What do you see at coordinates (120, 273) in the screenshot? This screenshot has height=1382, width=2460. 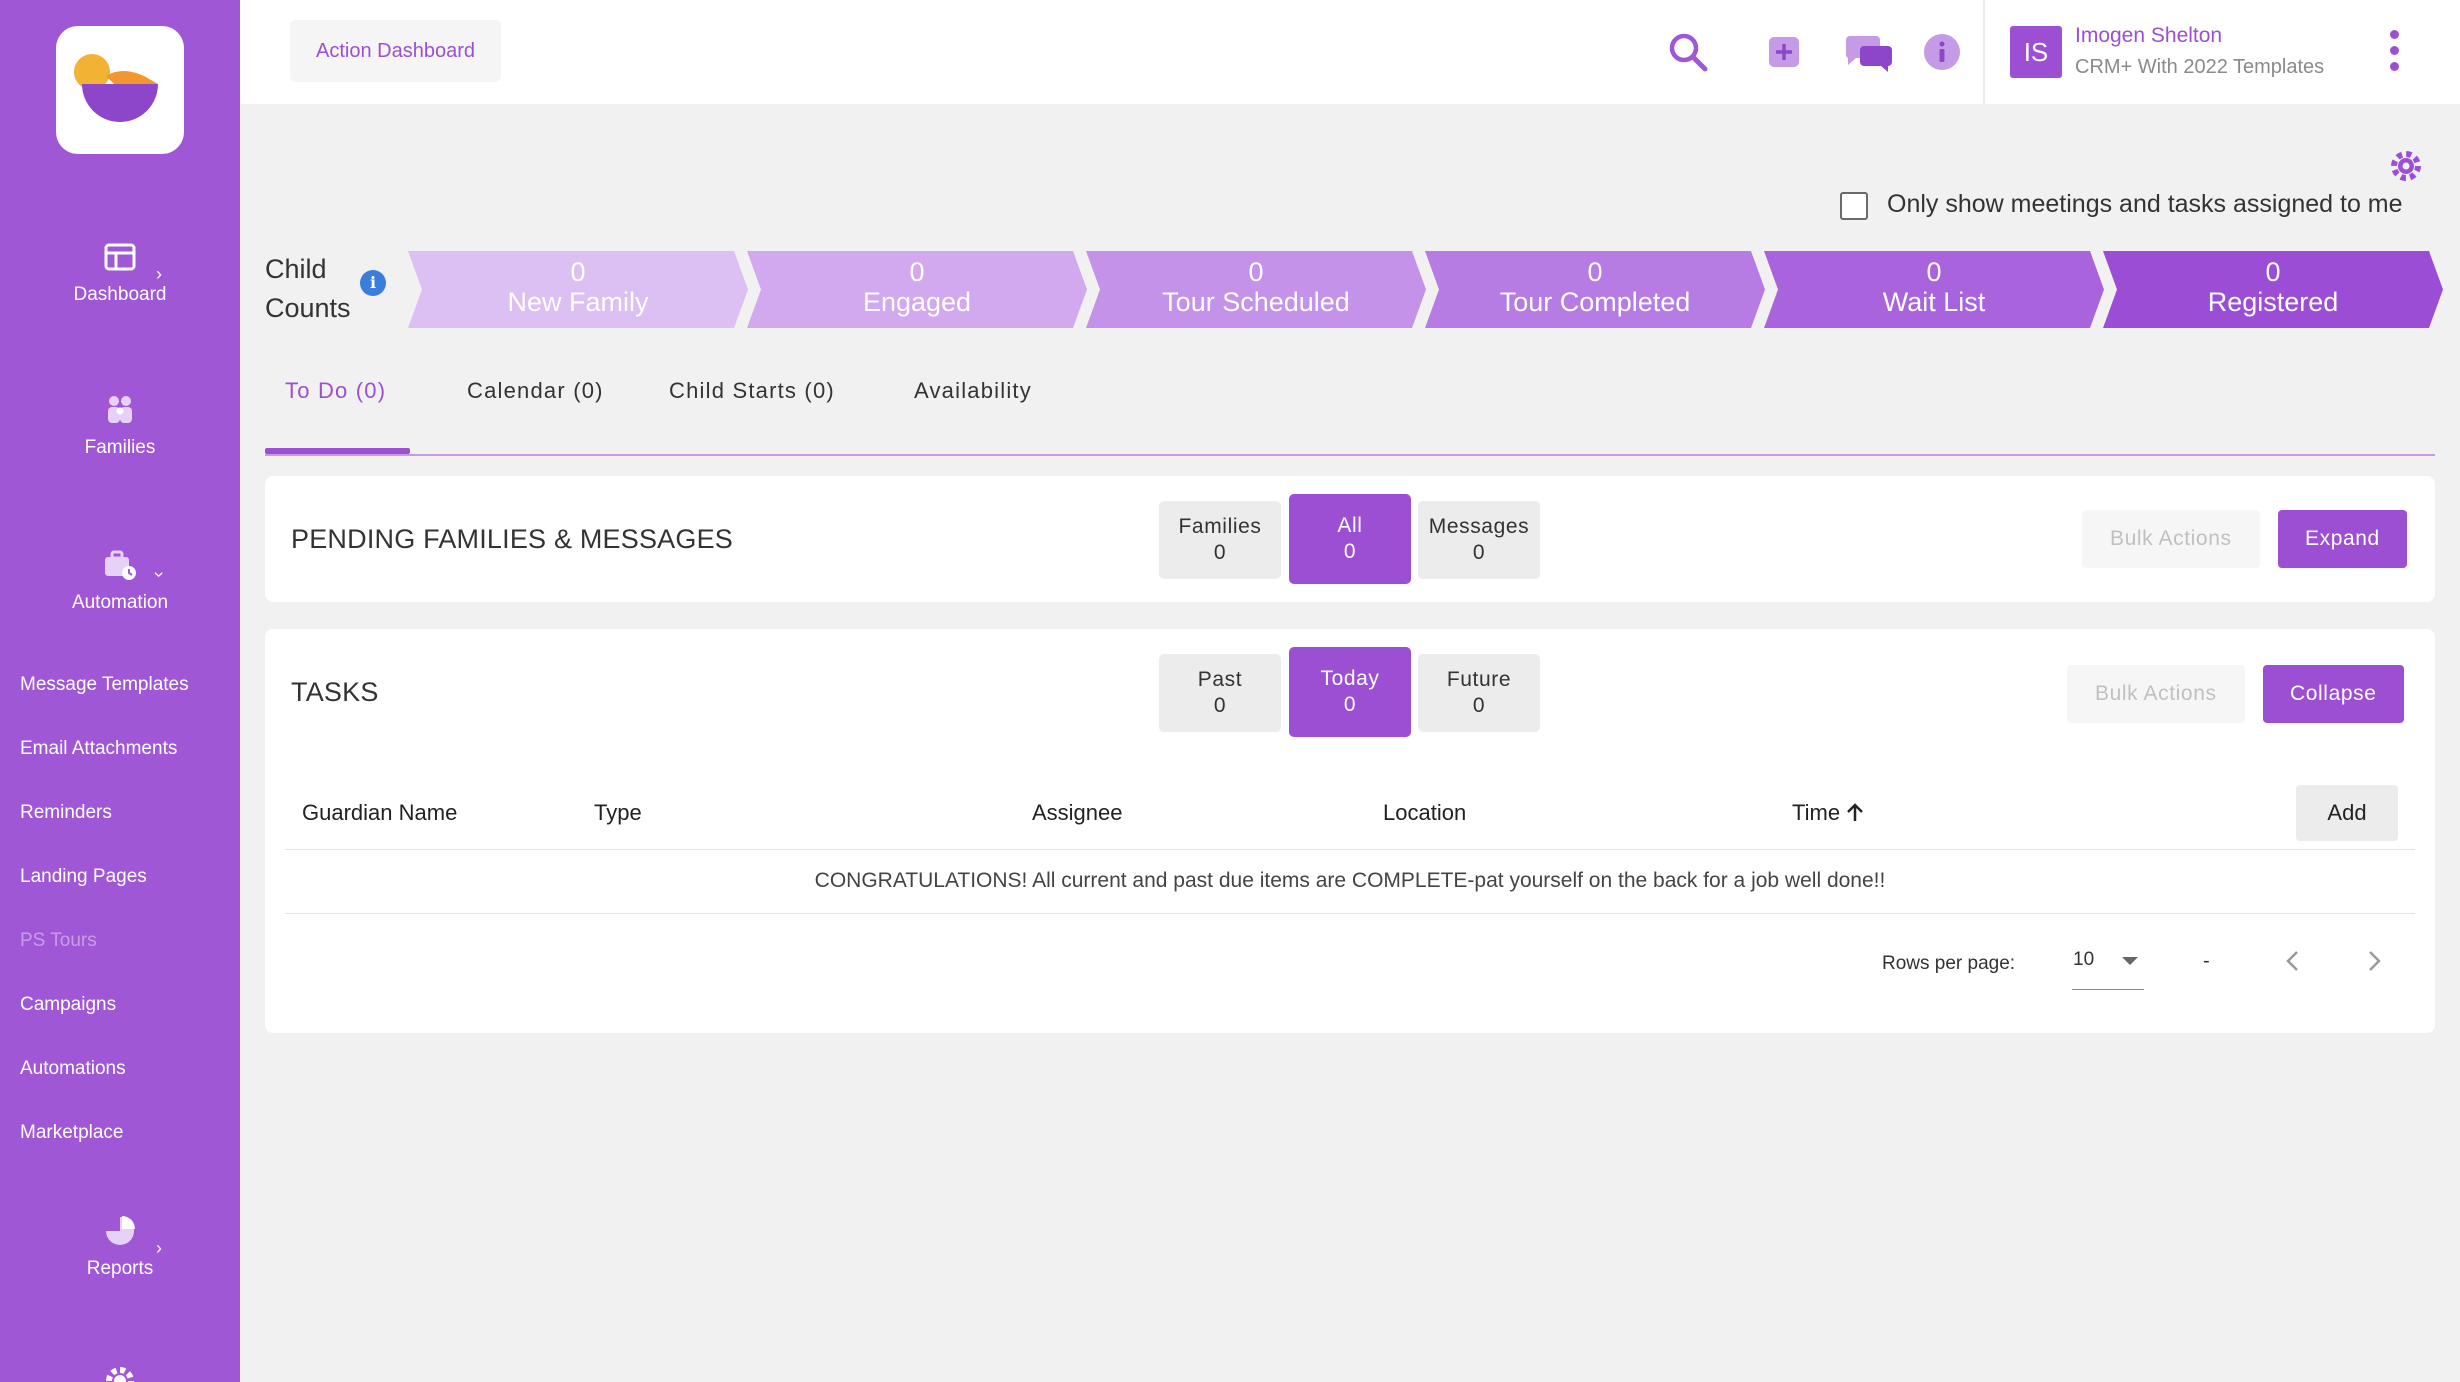 I see `sidebar-item-dashboard: Dashboard ›` at bounding box center [120, 273].